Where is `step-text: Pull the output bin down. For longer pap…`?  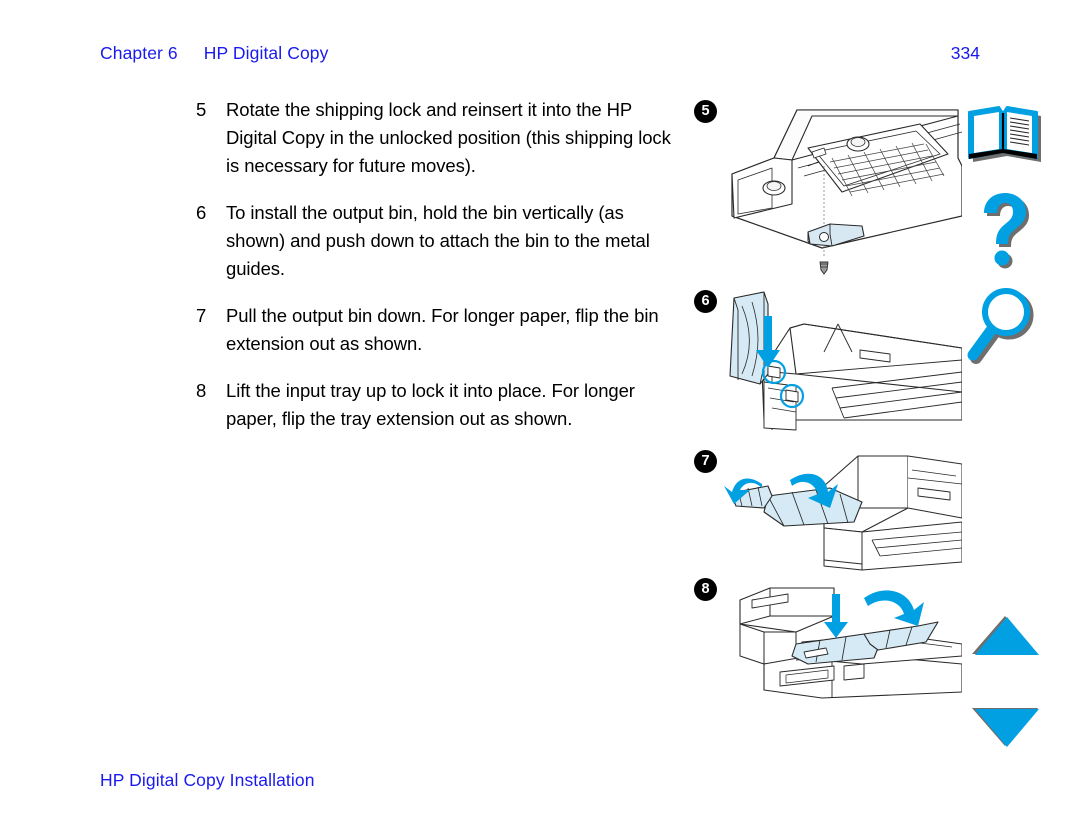
step-text: Pull the output bin down. For longer pap… is located at coordinates (442, 329).